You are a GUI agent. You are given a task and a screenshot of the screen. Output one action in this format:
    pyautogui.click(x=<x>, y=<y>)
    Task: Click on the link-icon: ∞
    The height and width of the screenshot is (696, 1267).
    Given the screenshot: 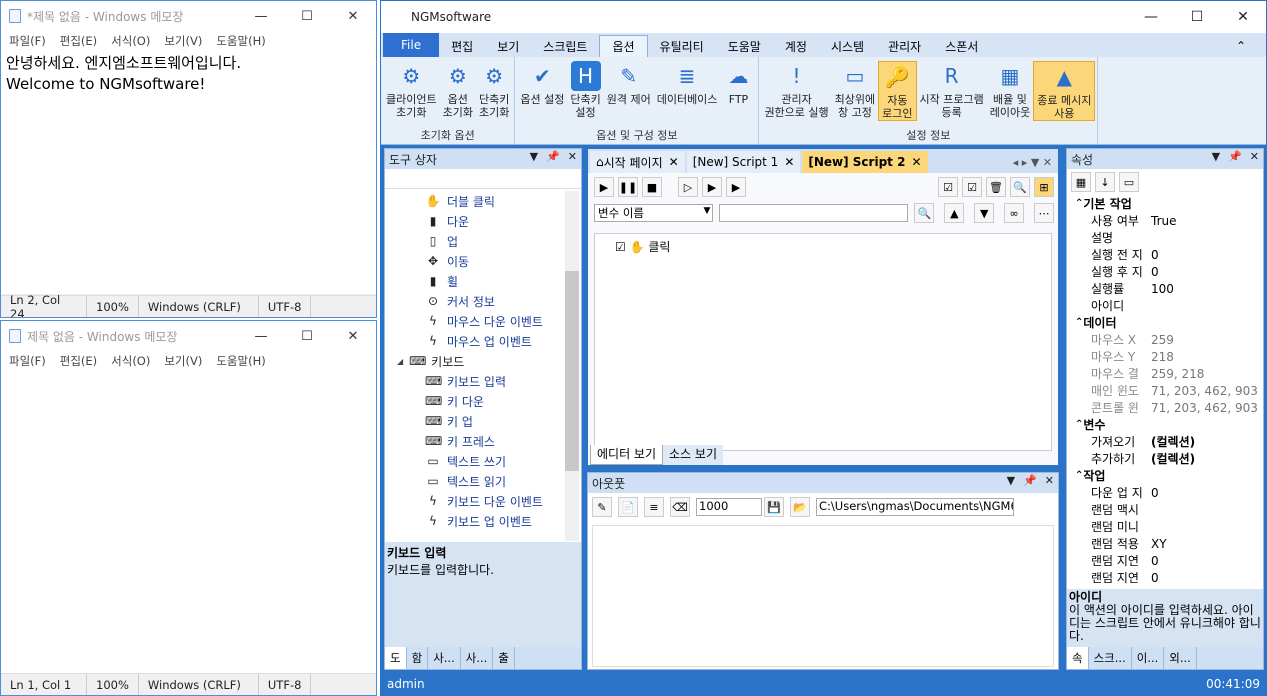 What is the action you would take?
    pyautogui.click(x=1014, y=213)
    